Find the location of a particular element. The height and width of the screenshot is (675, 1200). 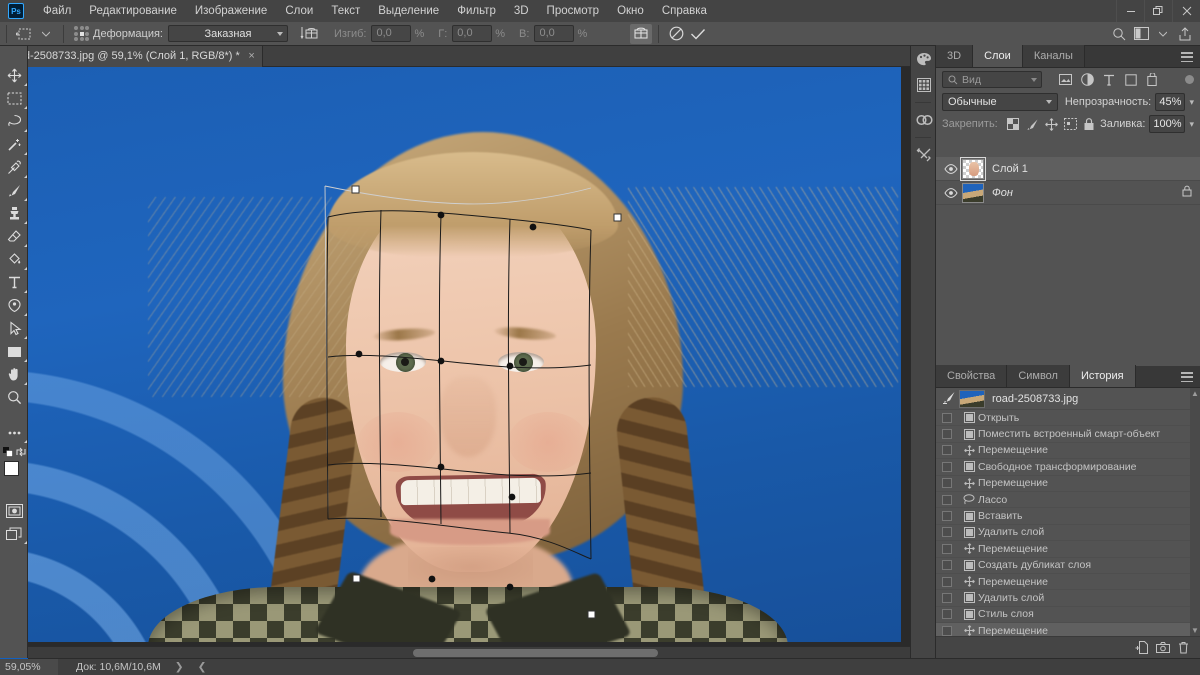

commit-transform-icon is located at coordinates (698, 34).